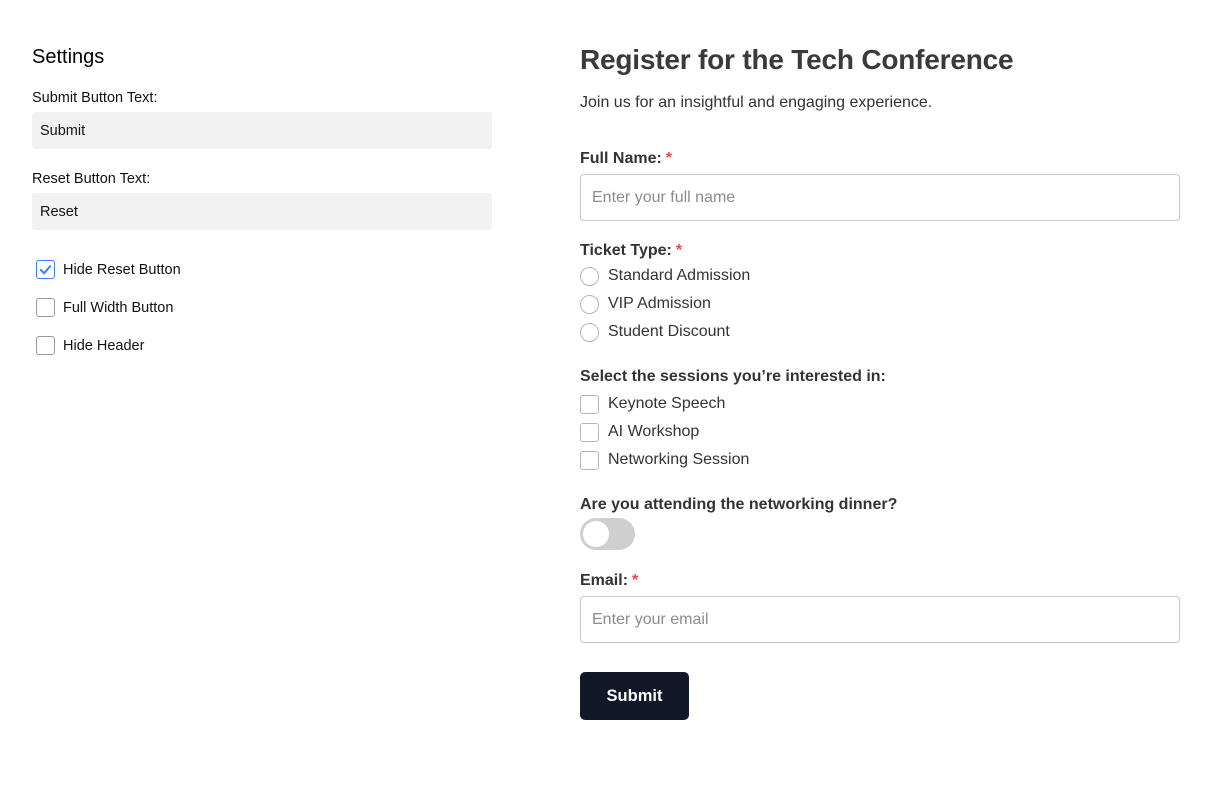  I want to click on hide-header-checkbox-row: Hide Header, so click(262, 345).